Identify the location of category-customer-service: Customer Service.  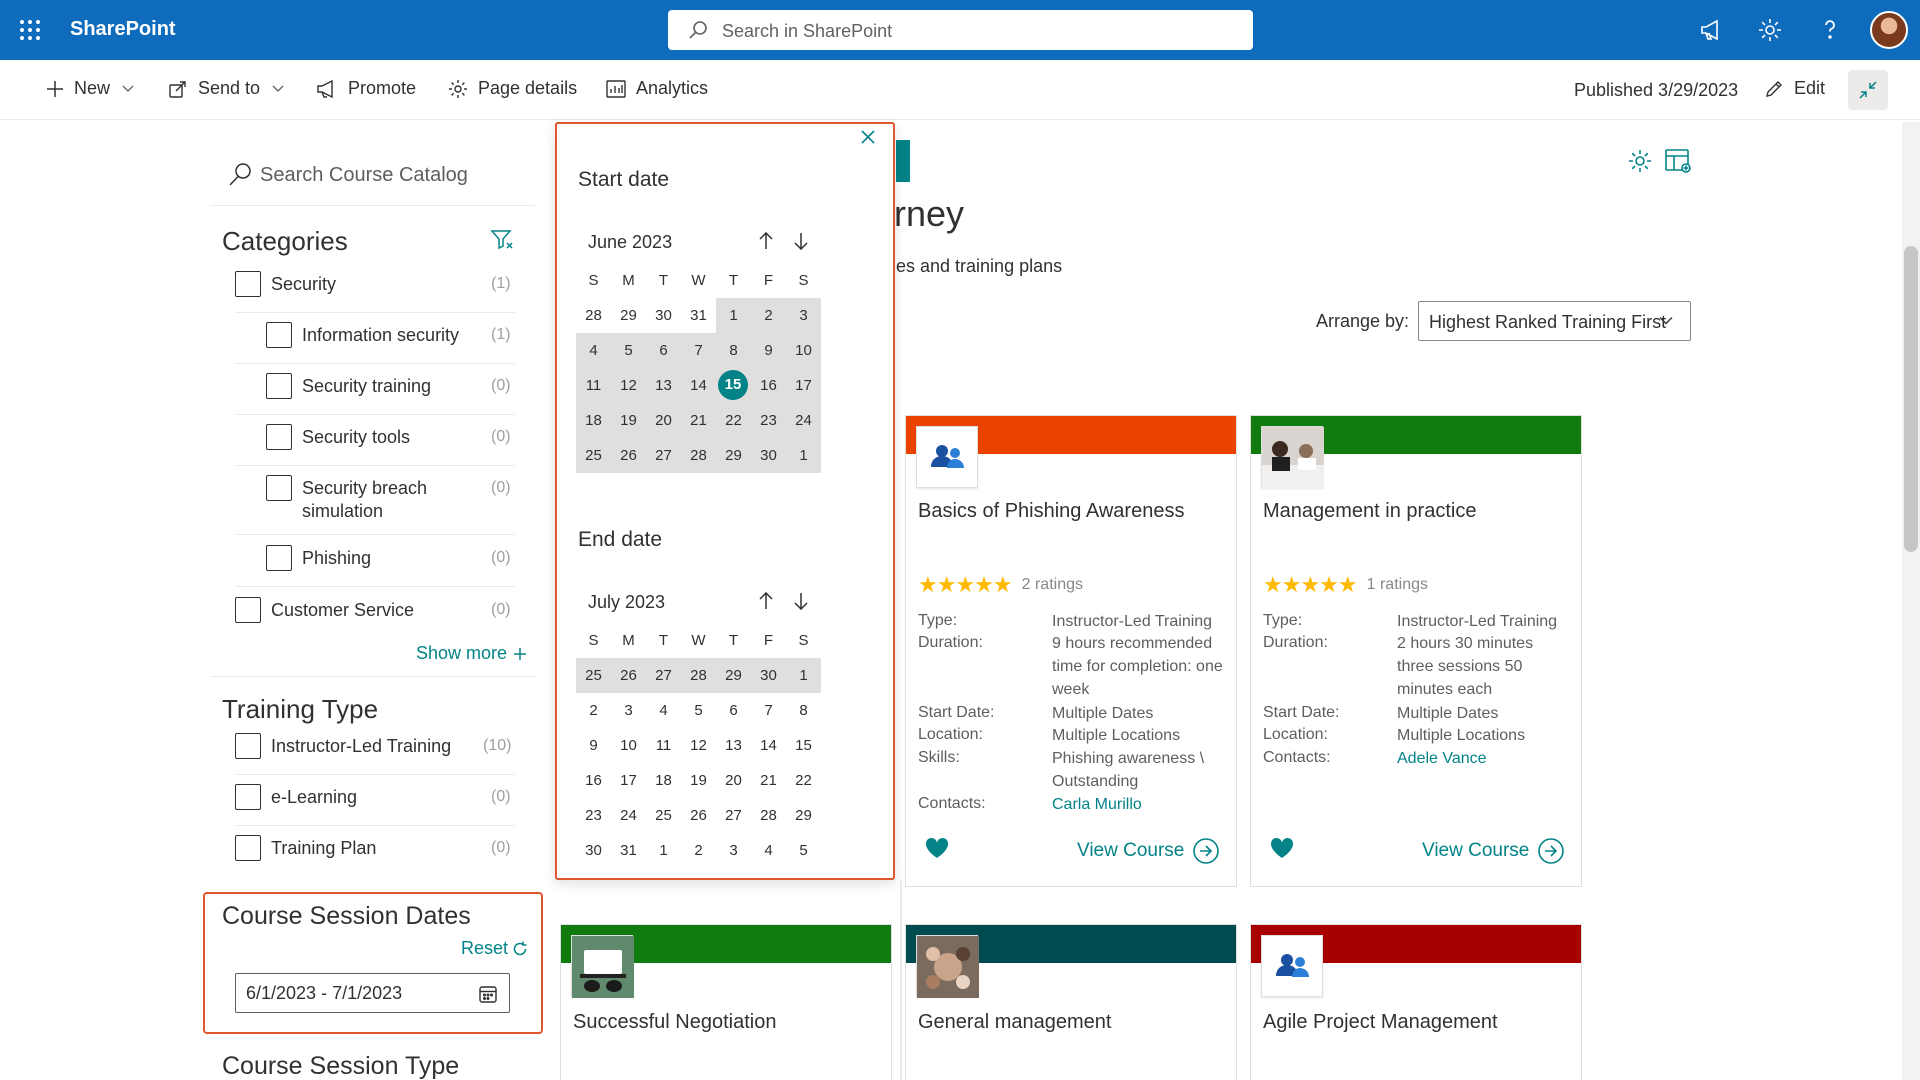
(324, 610).